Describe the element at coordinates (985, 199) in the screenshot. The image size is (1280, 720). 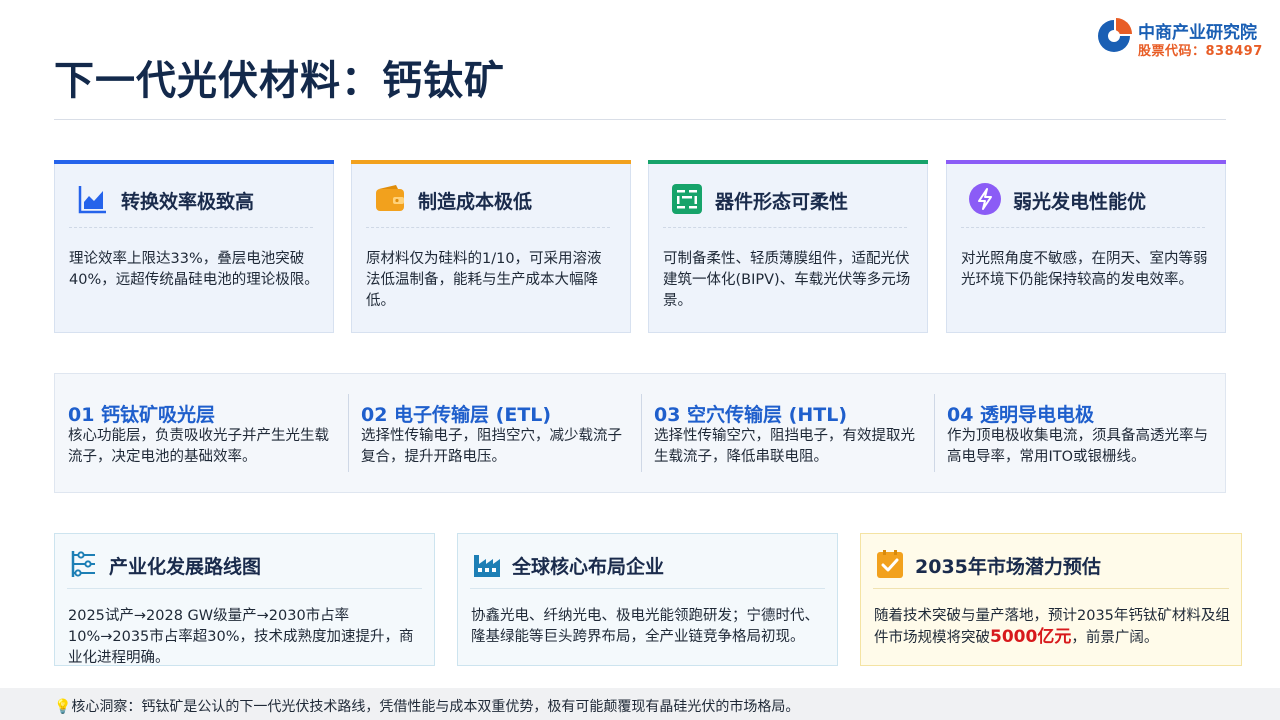
I see `lightning-icon` at that location.